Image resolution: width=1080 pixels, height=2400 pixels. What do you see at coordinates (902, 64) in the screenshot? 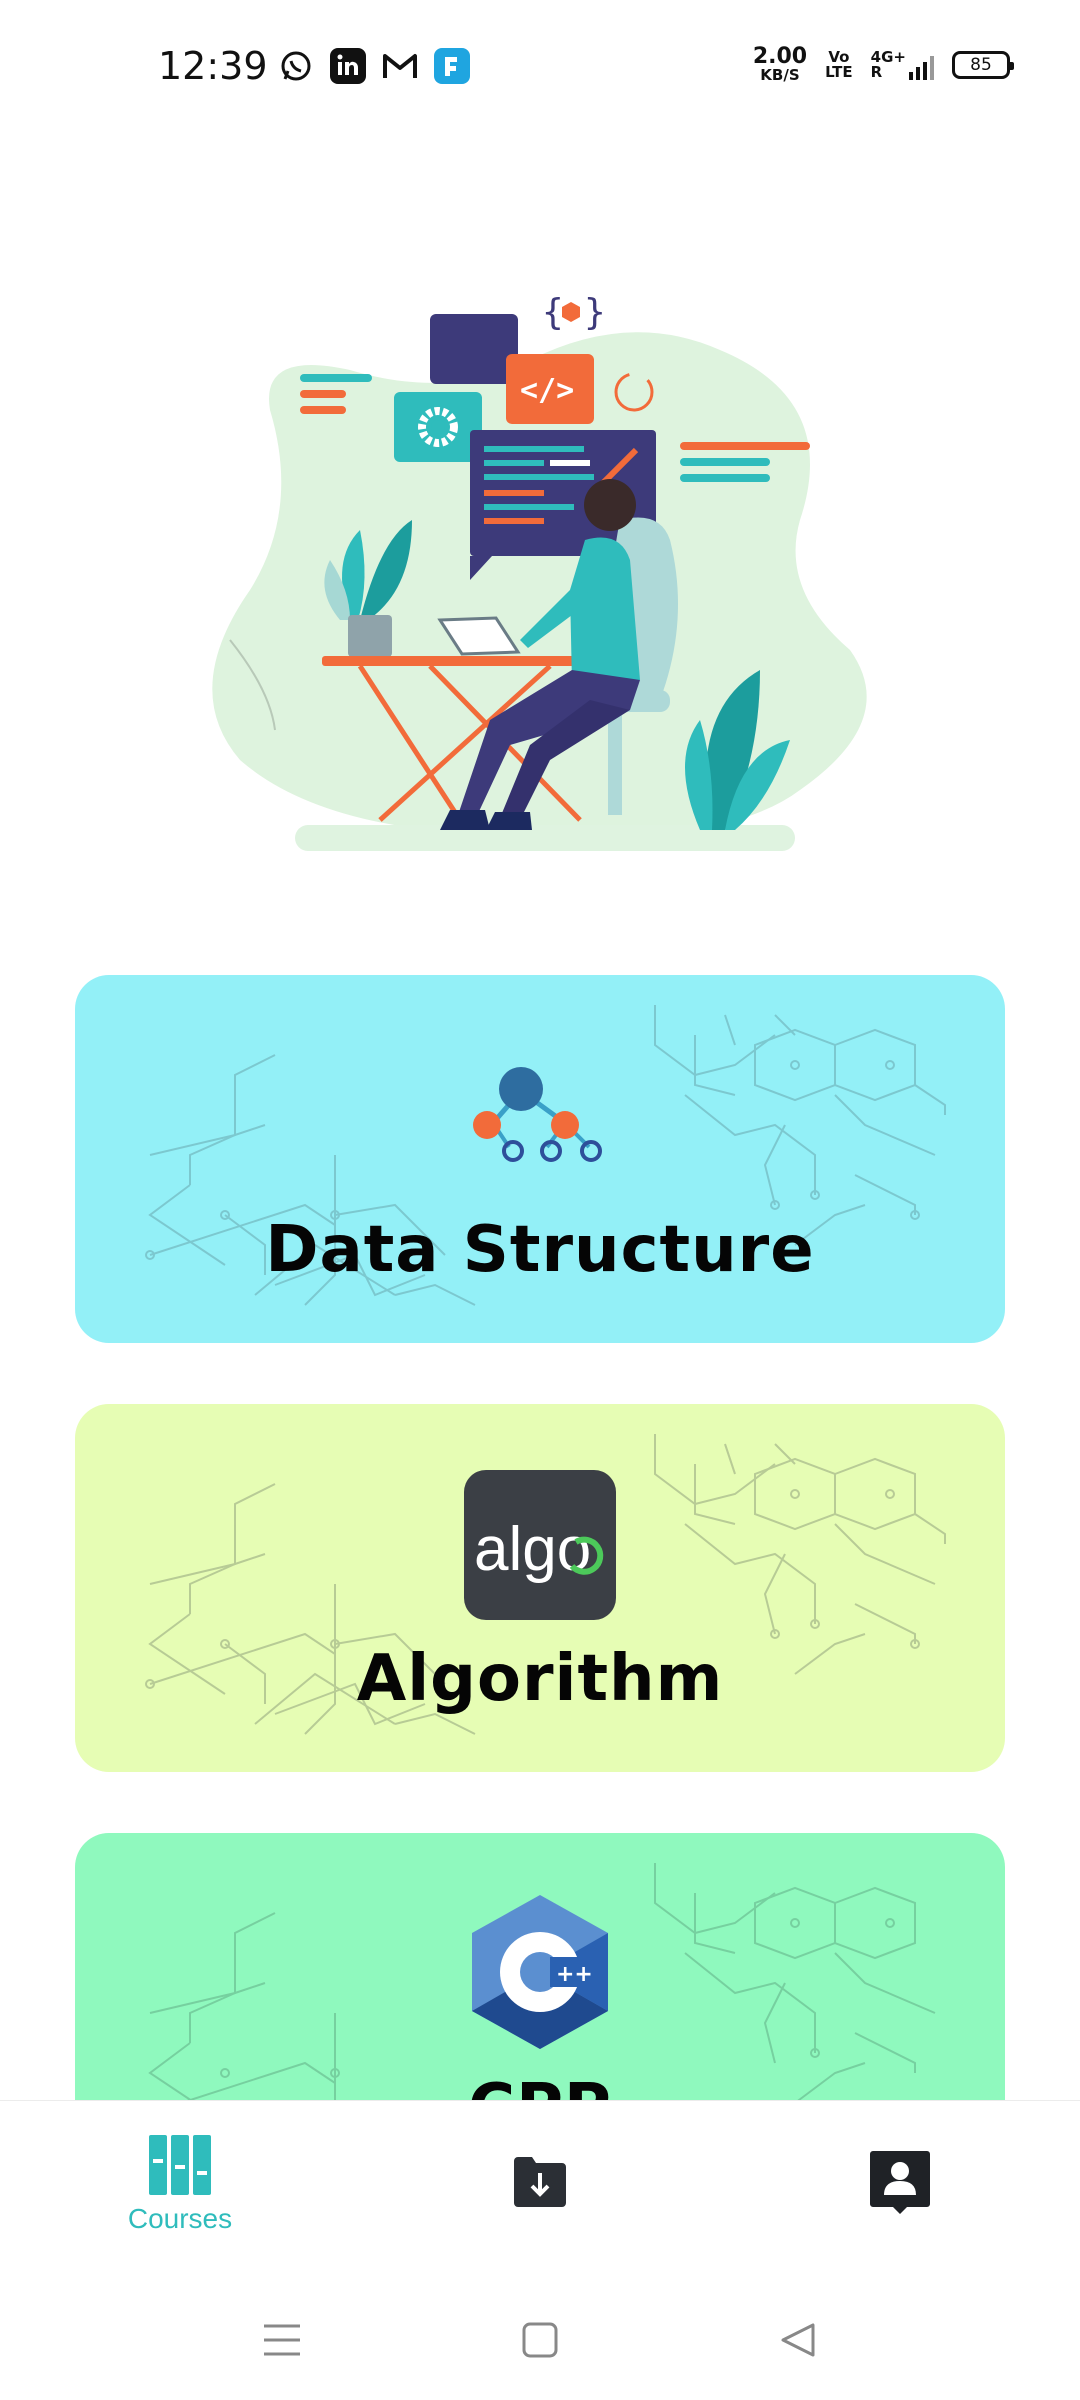
I see `signal-icon: 4G+ R` at bounding box center [902, 64].